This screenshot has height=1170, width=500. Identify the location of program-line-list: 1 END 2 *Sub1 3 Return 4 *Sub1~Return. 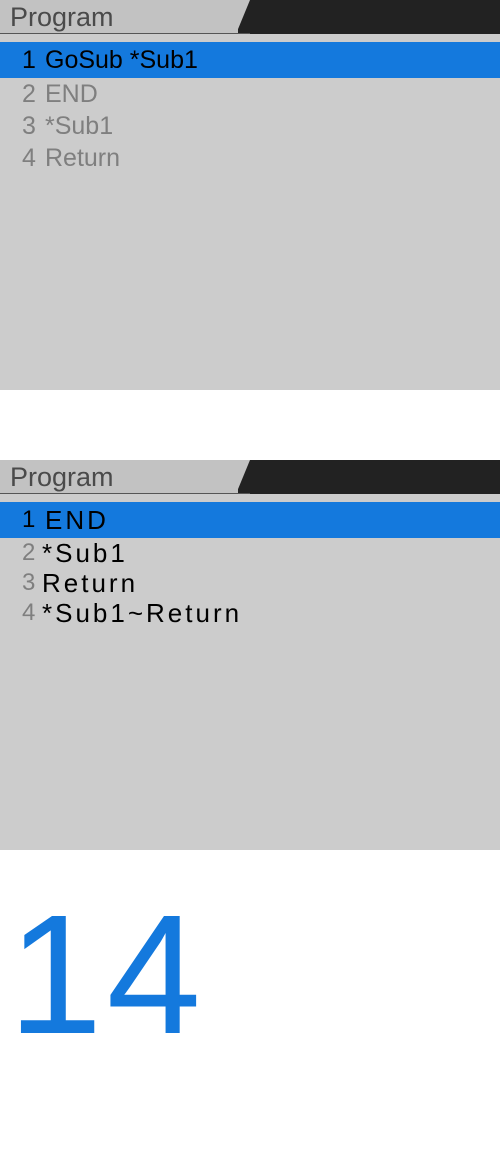
(250, 565).